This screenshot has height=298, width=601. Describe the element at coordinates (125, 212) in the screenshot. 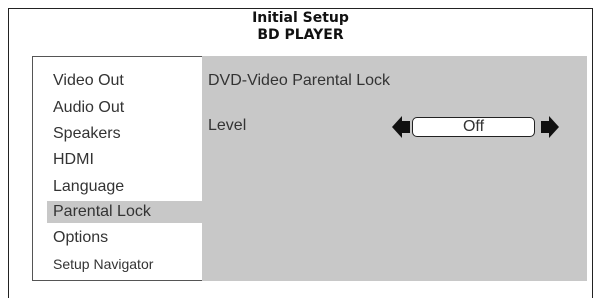

I see `sidebar-item-parental-lock: Parental Lock` at that location.